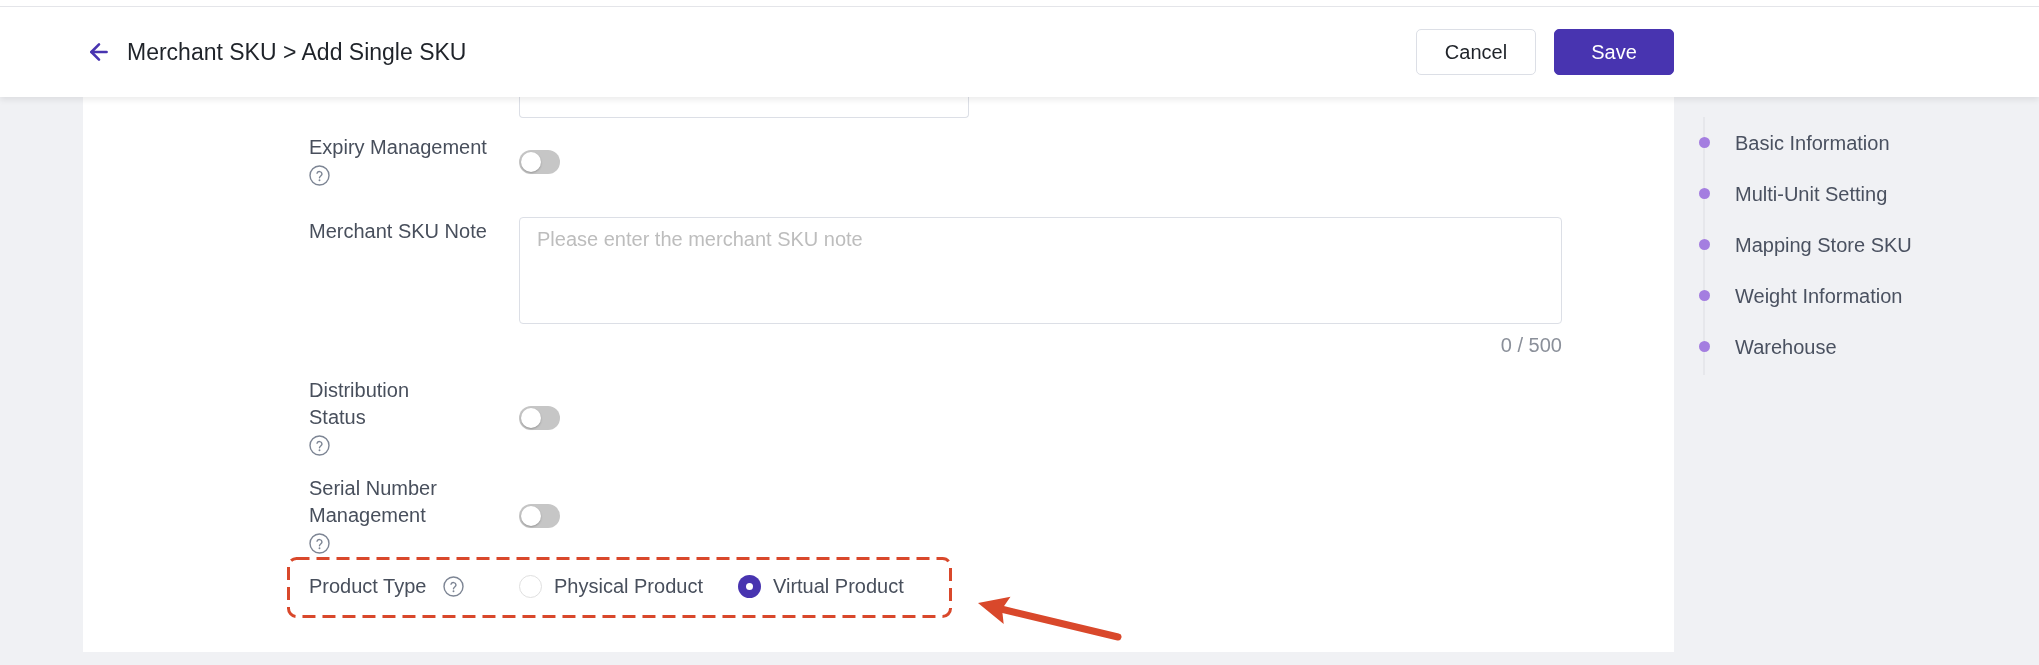 This screenshot has height=665, width=2039. Describe the element at coordinates (398, 231) in the screenshot. I see `field-label: Merchant SKU Note` at that location.